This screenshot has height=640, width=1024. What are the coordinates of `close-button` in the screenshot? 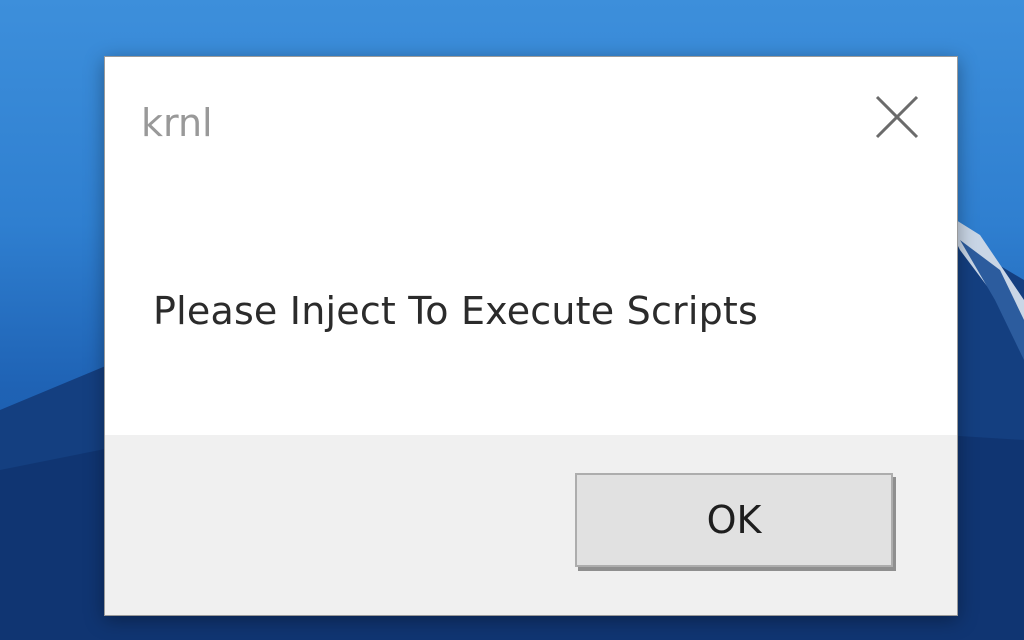 It's located at (897, 117).